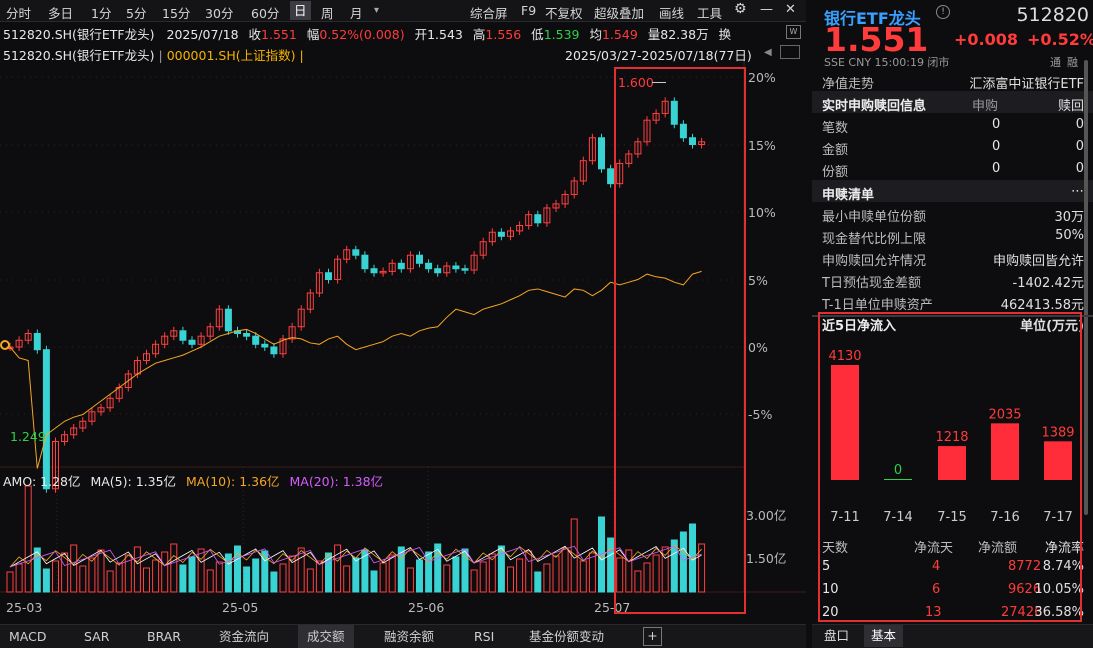  I want to click on legend-main: 512820.SH(银行ETF龙头), so click(79, 55).